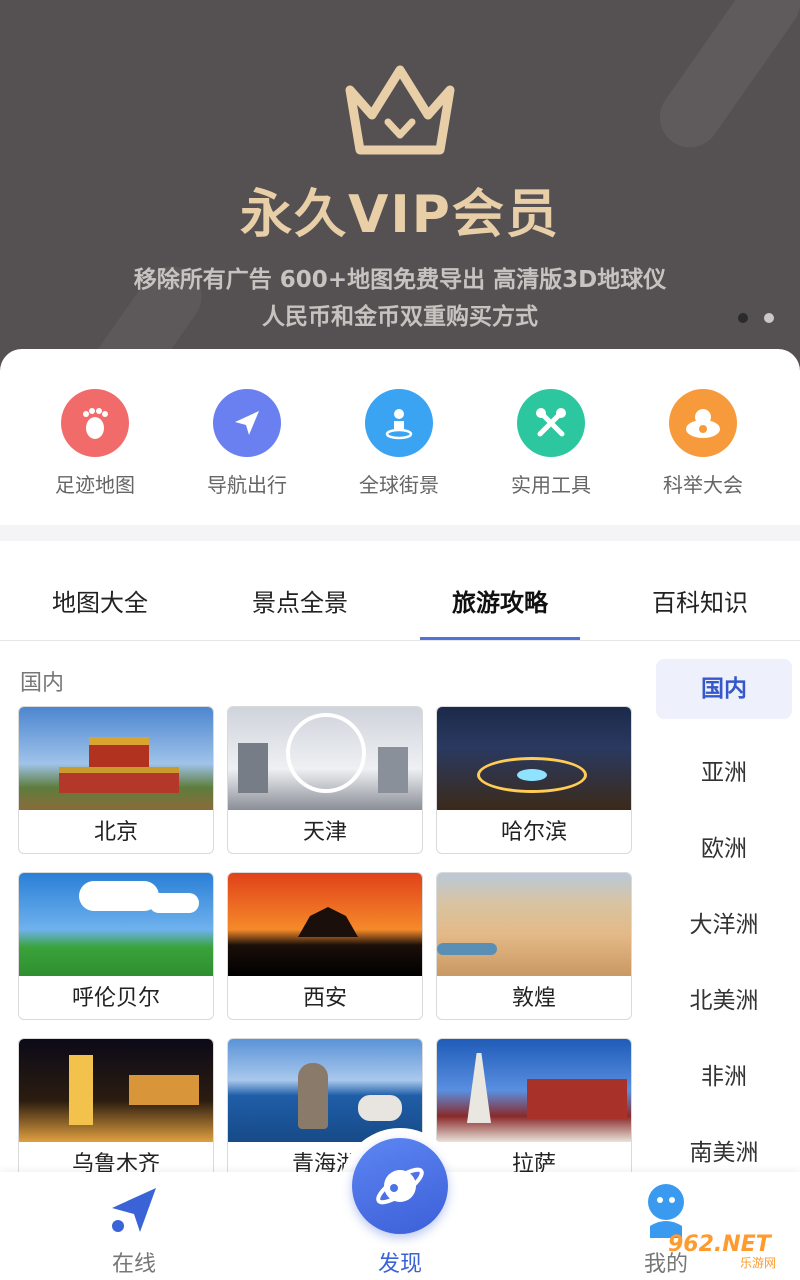 This screenshot has width=800, height=1280. I want to click on footprint-icon, so click(95, 423).